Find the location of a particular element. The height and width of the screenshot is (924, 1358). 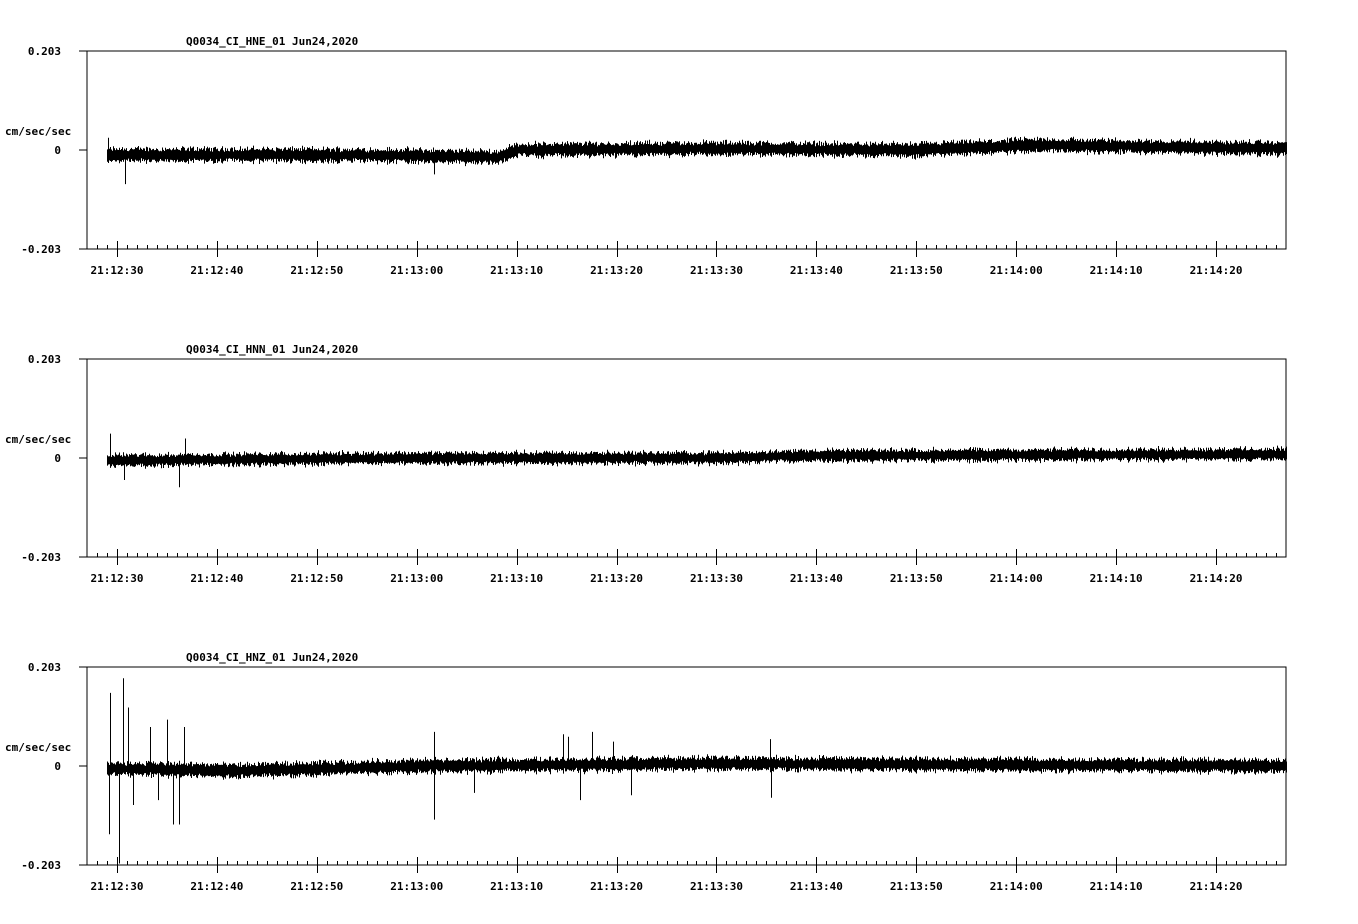

panel-title: Q0034_CI_HNE_01 Jun24,2020 is located at coordinates (272, 41).